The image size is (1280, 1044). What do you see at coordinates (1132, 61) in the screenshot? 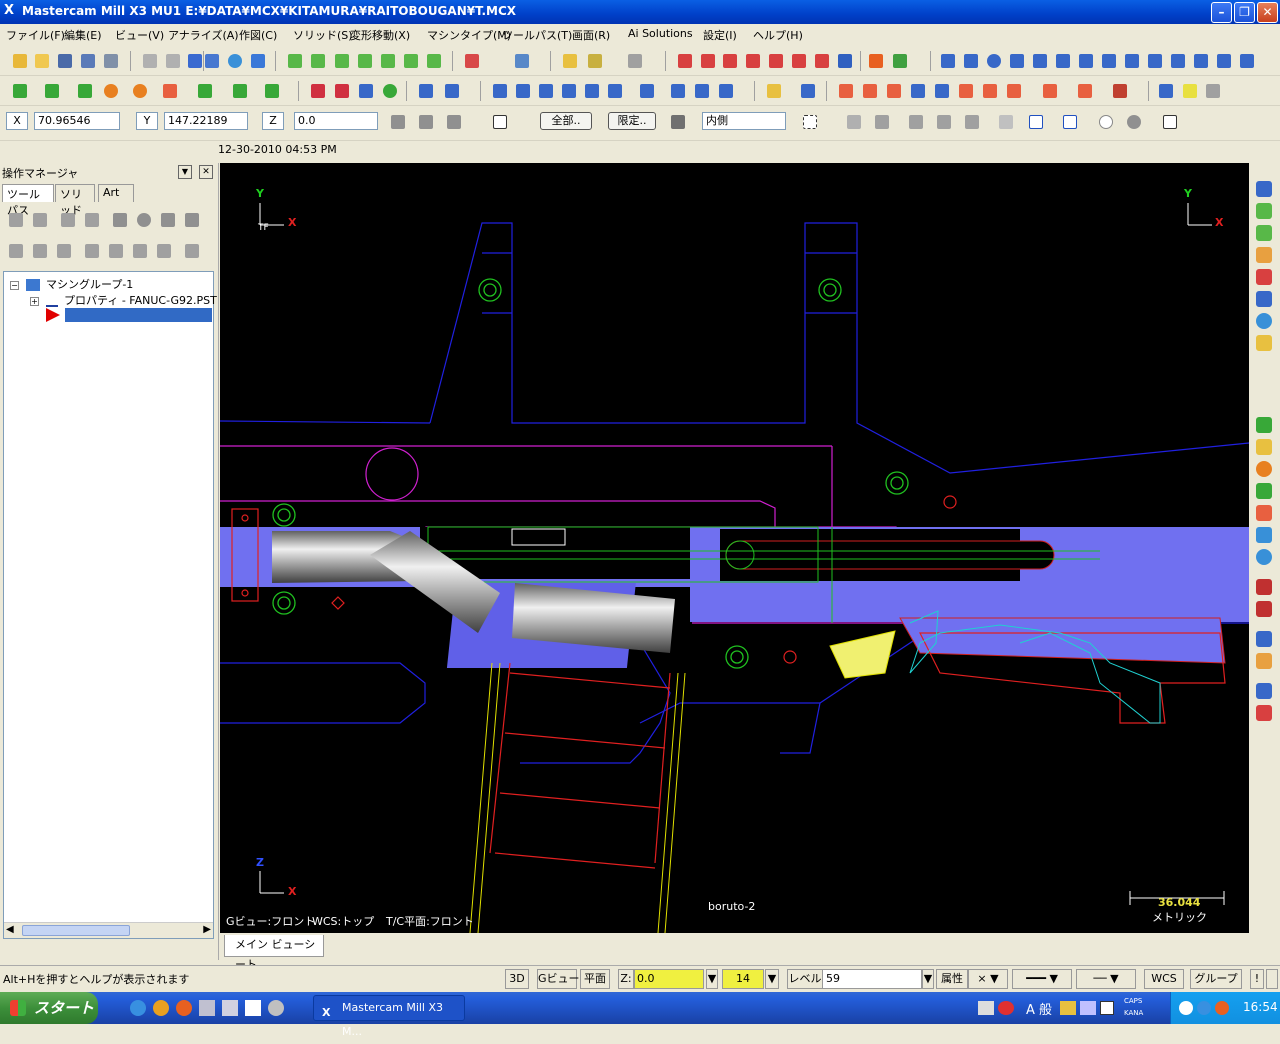
I see `toolpath-9-icon` at bounding box center [1132, 61].